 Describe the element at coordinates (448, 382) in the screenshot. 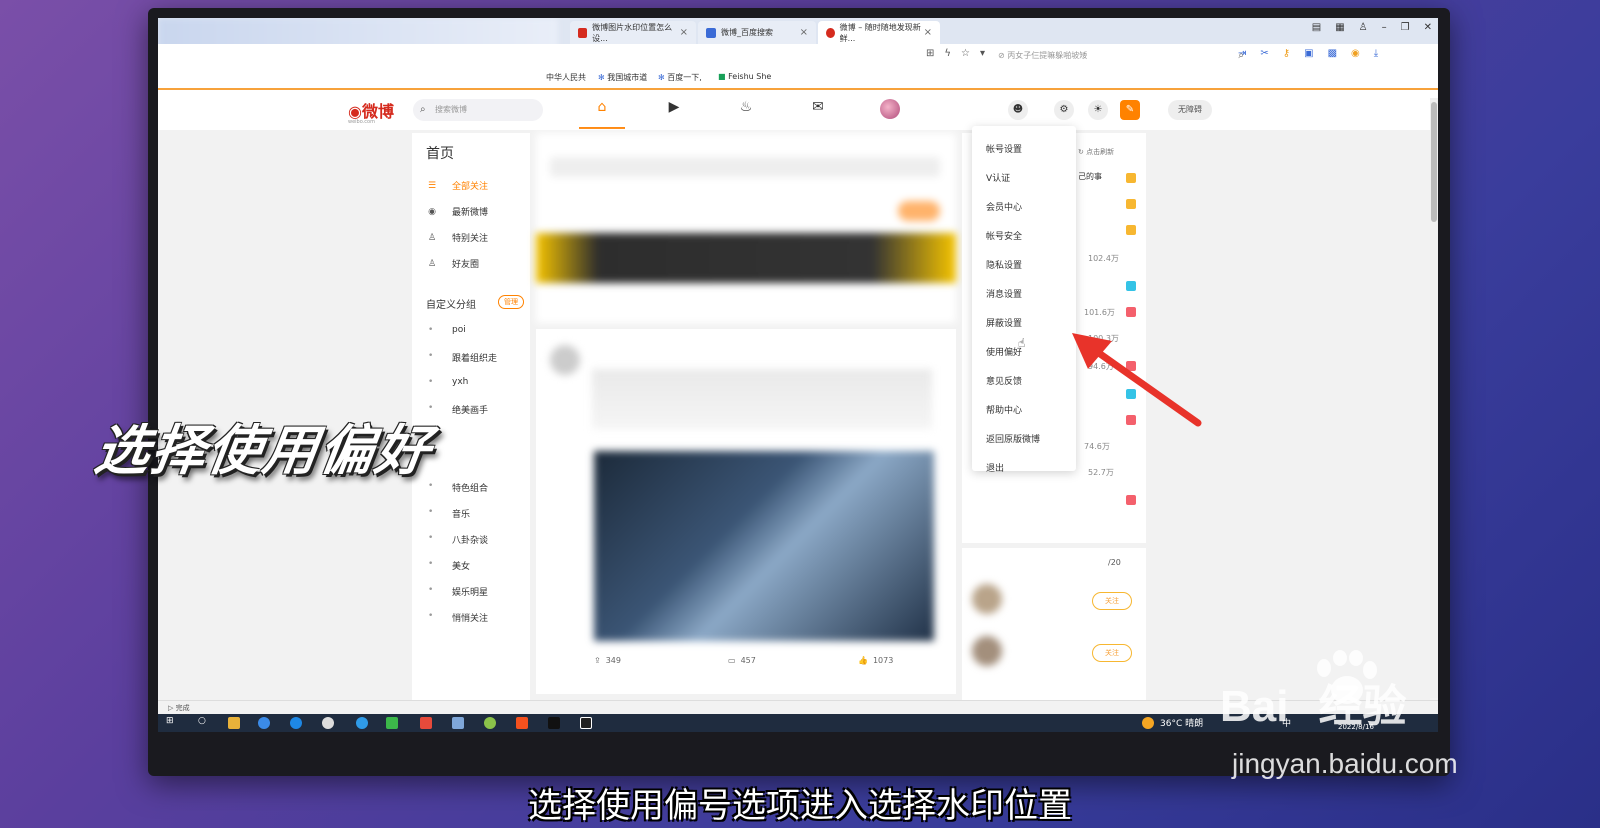

I see `group-item: yxh` at that location.